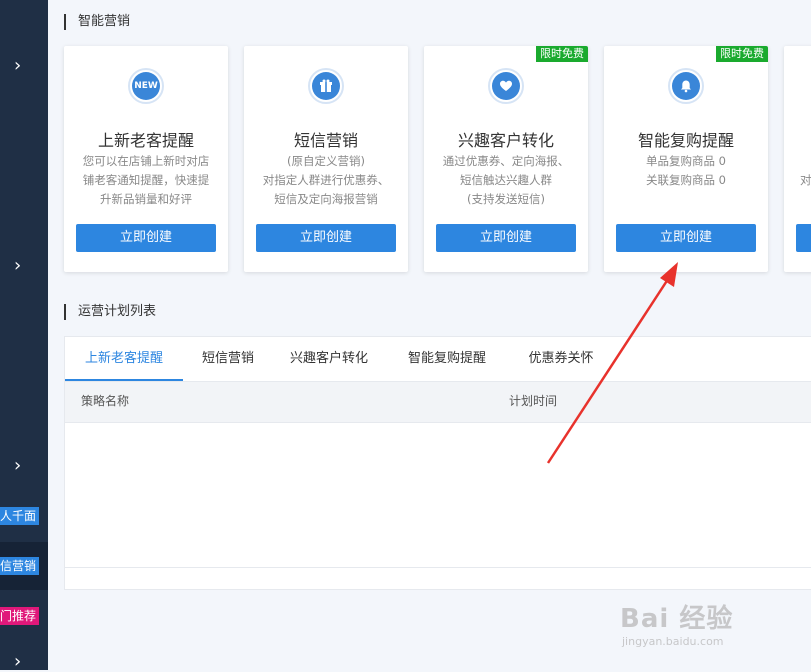 This screenshot has height=672, width=811. I want to click on watermark-main: Bai 经验, so click(677, 619).